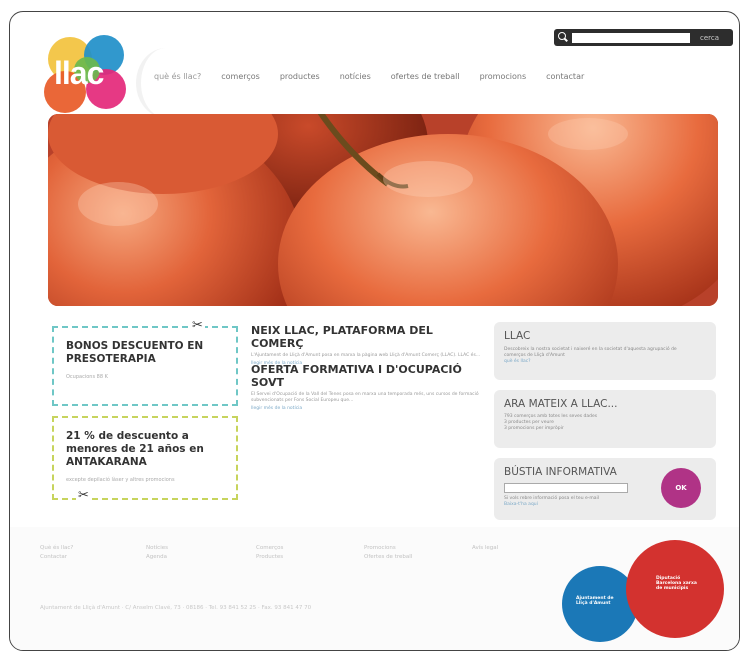  What do you see at coordinates (388, 557) in the screenshot?
I see `footer-link: Ofertes de treball` at bounding box center [388, 557].